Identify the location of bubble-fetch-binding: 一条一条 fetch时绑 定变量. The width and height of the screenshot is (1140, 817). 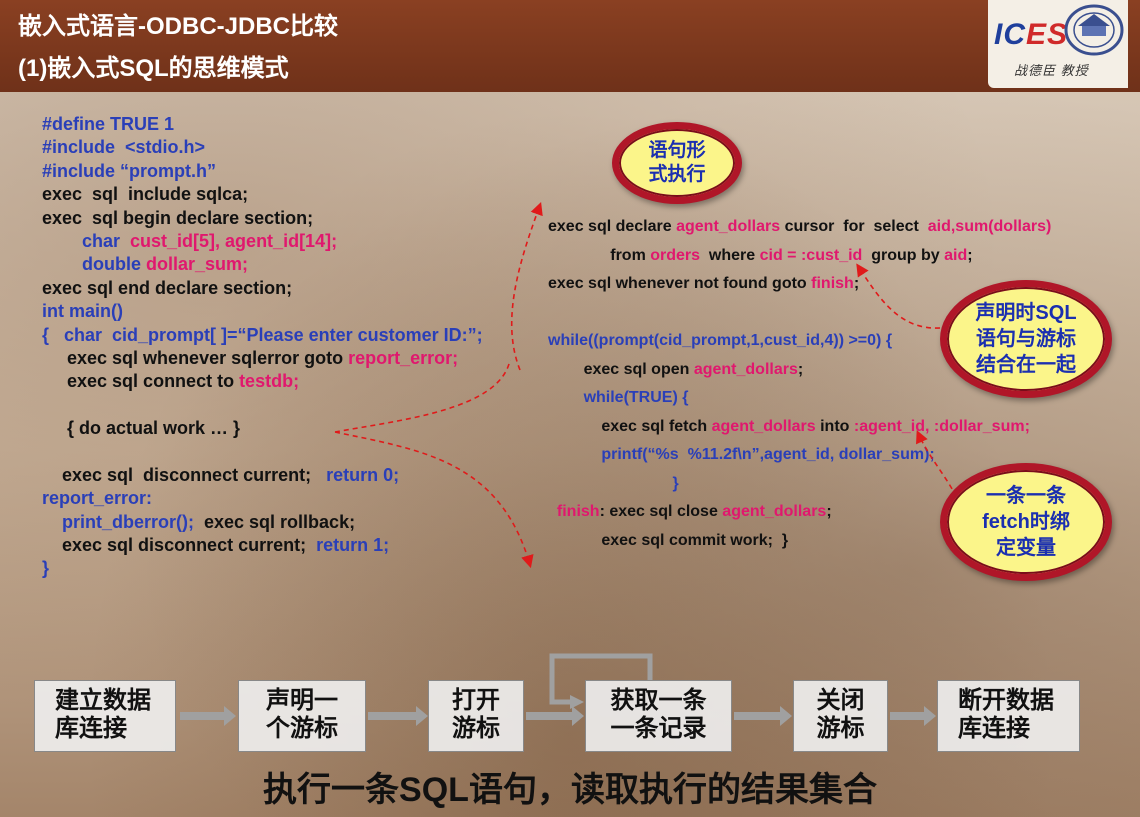
(1026, 522).